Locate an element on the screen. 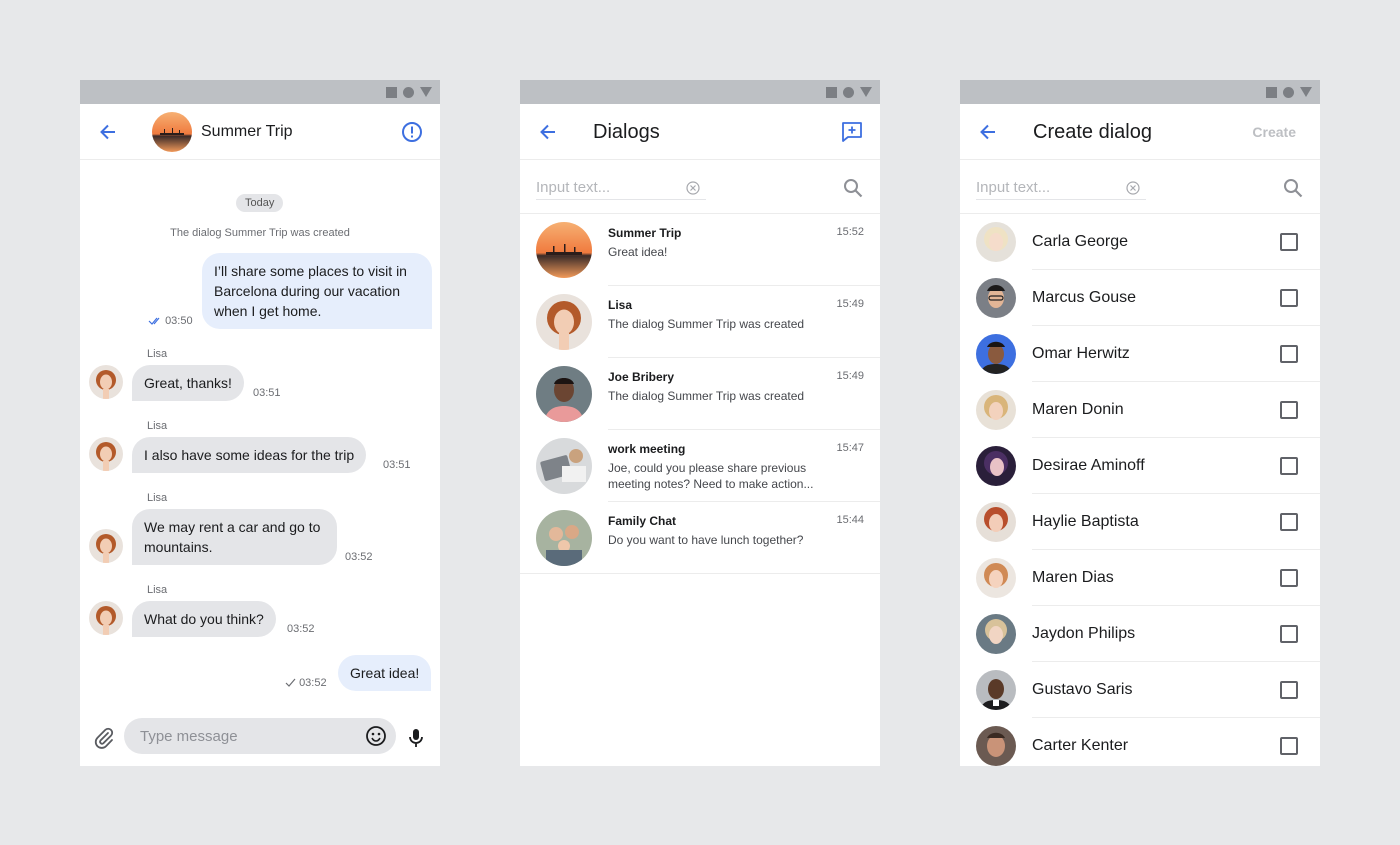 Image resolution: width=1400 pixels, height=845 pixels. user-name: Omar Herwitz is located at coordinates (1081, 353).